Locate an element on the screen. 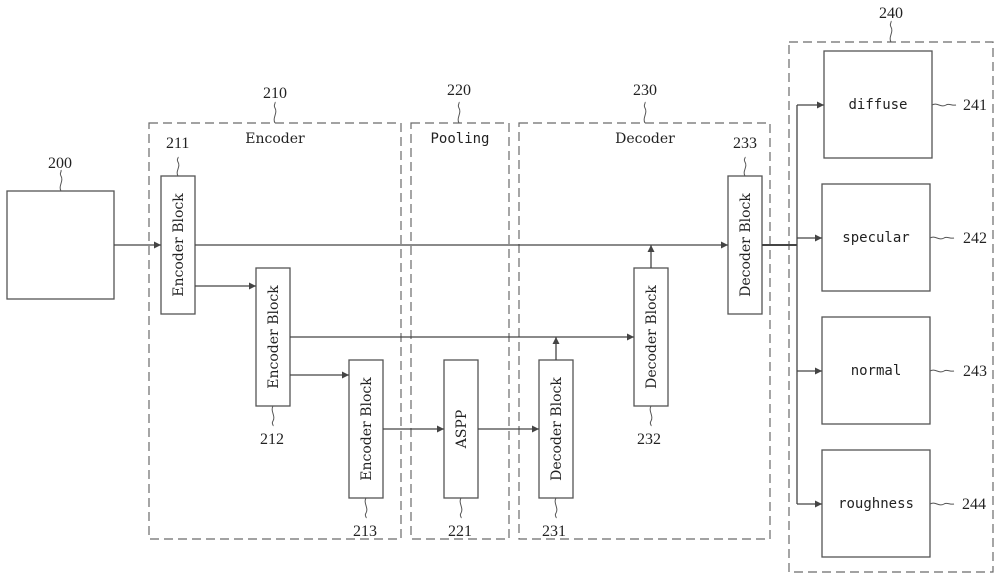 The image size is (1000, 579). decoder-title: Decoder is located at coordinates (645, 139).